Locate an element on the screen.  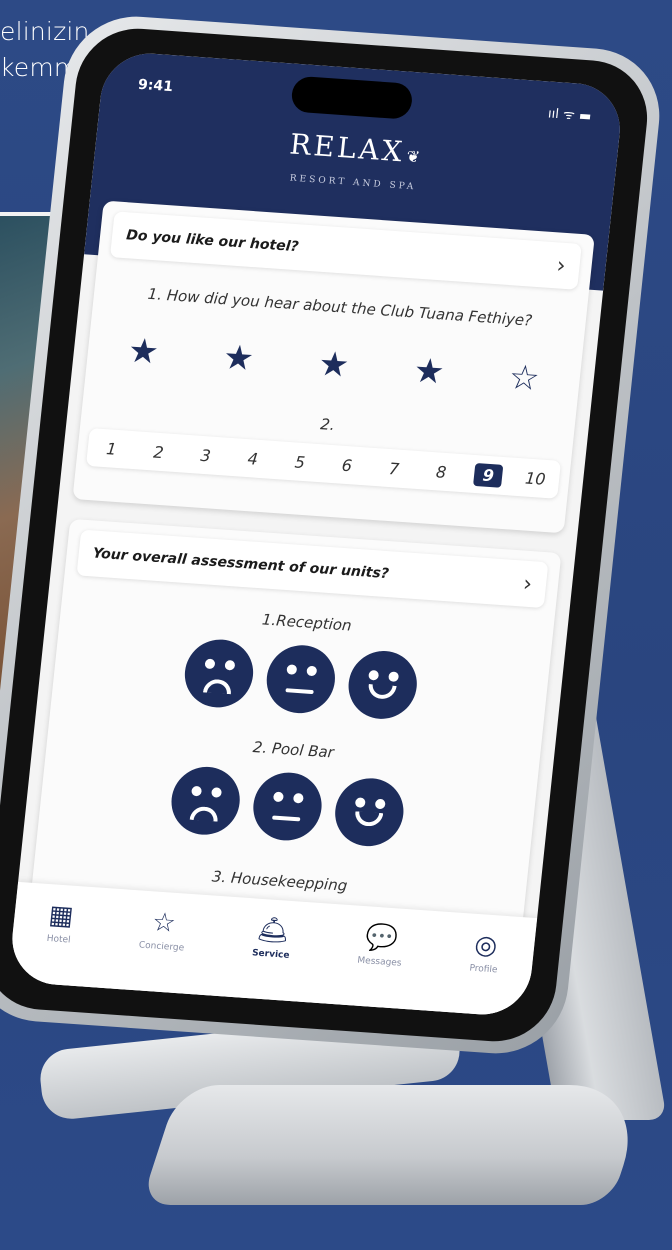
tab-profile: ◎ Profile is located at coordinates (483, 972).